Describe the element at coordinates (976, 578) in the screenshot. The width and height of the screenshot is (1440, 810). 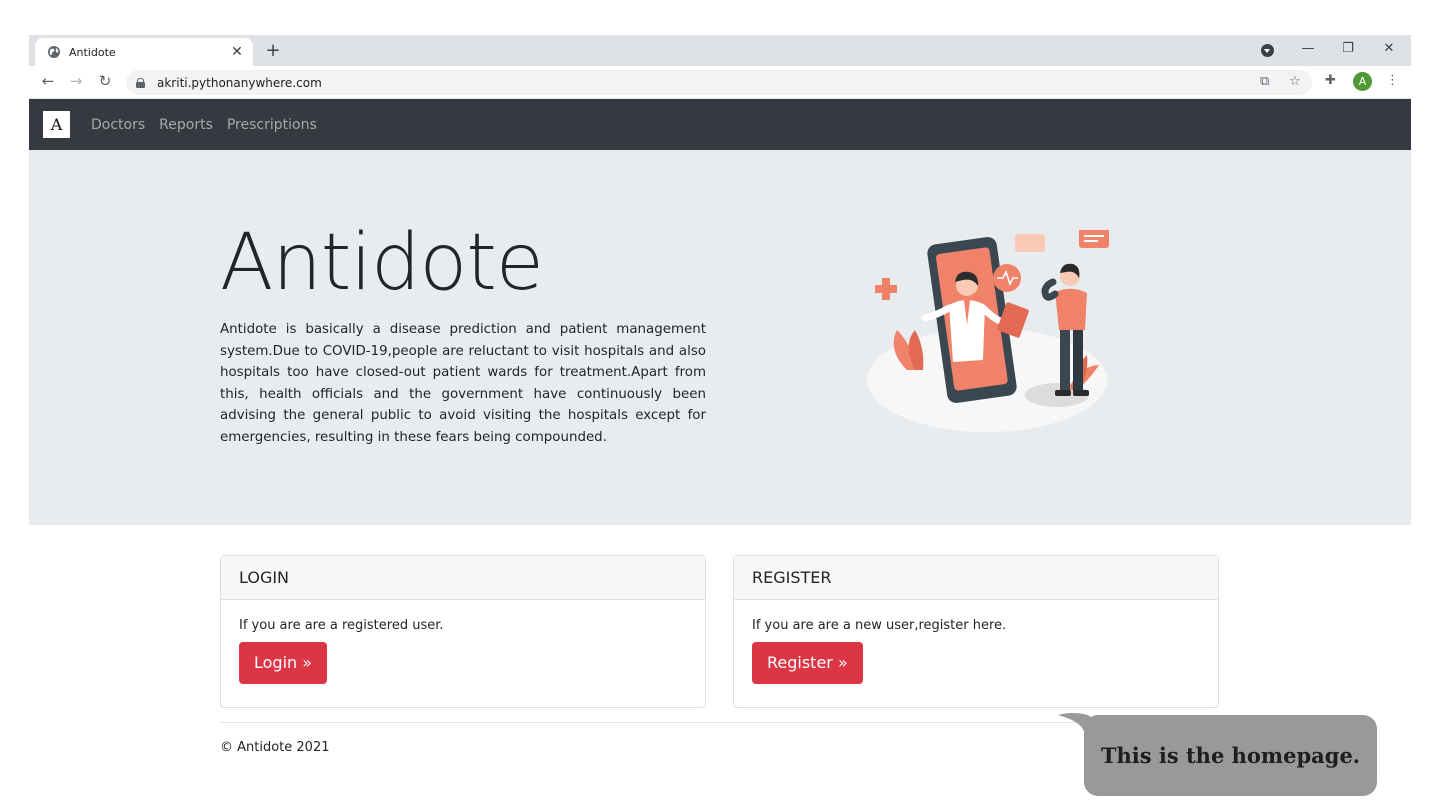
I see `register-card-header: REGISTER` at that location.